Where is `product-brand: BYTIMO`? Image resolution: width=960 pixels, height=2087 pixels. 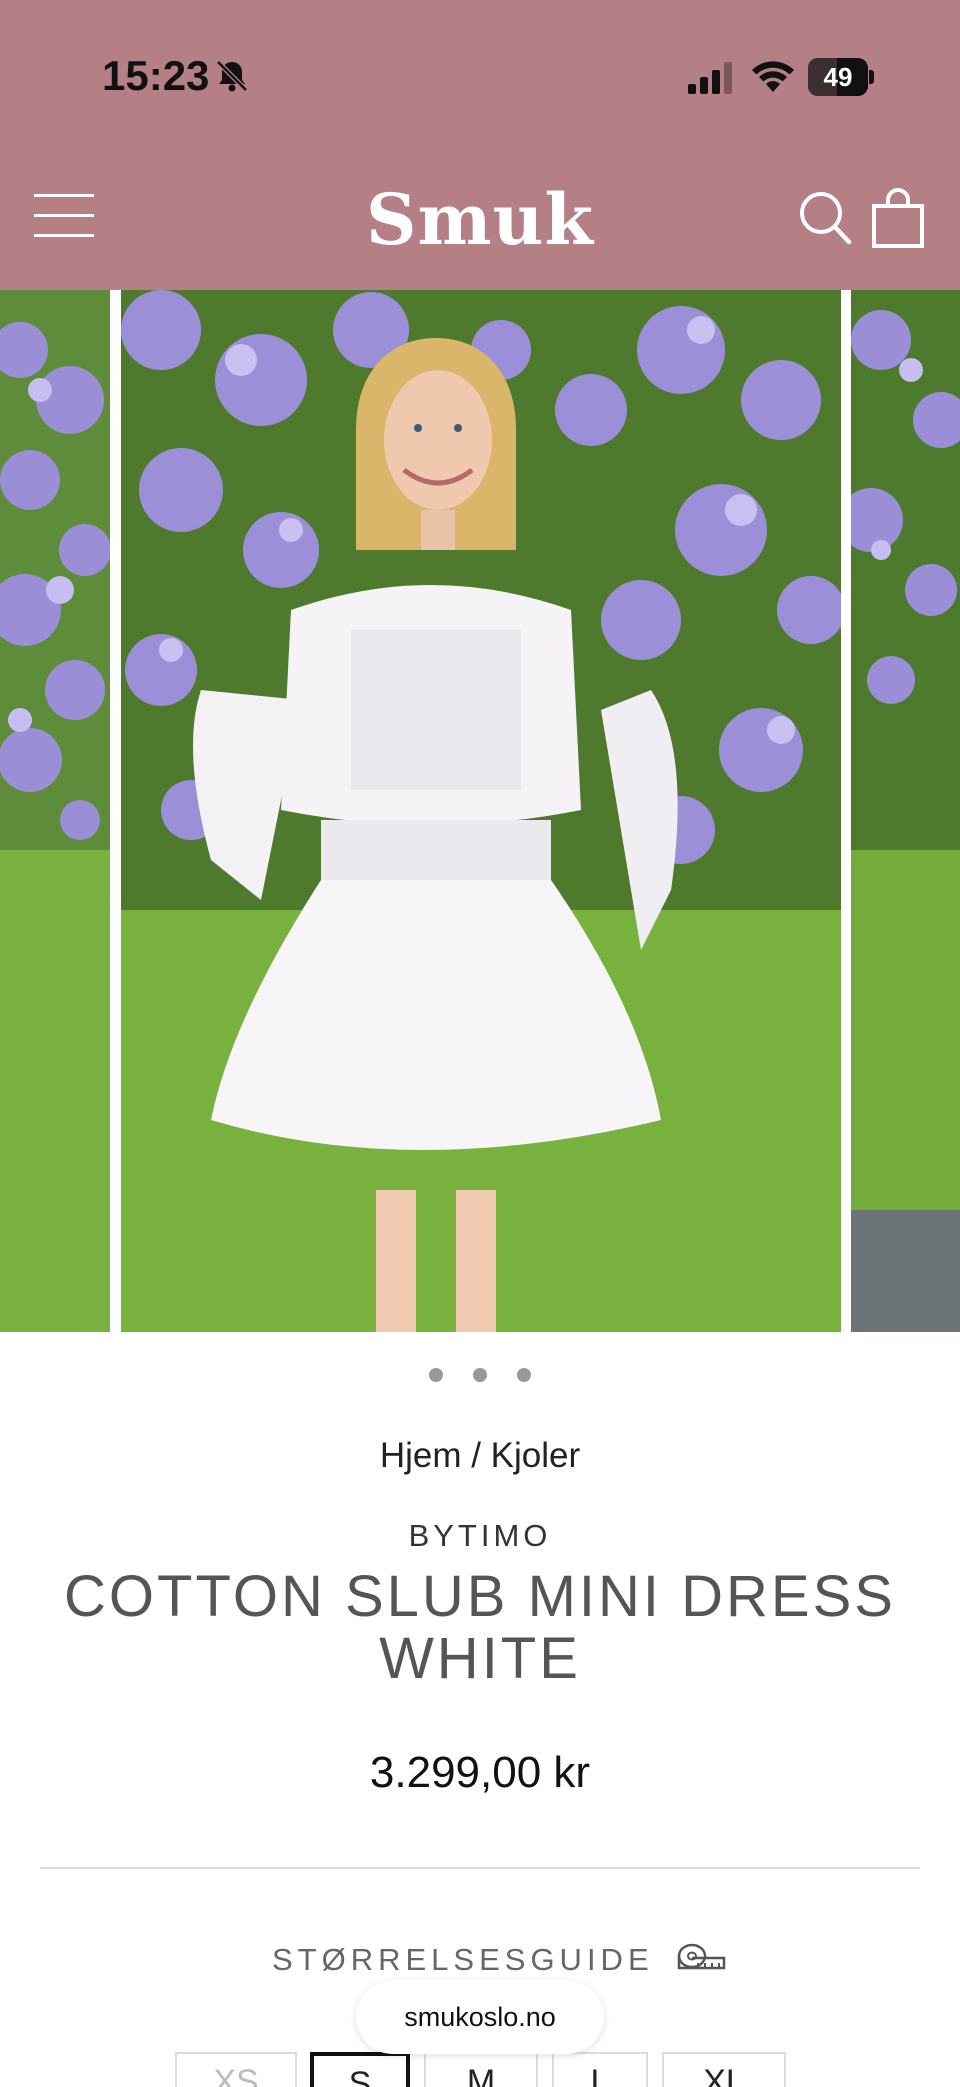
product-brand: BYTIMO is located at coordinates (480, 1536).